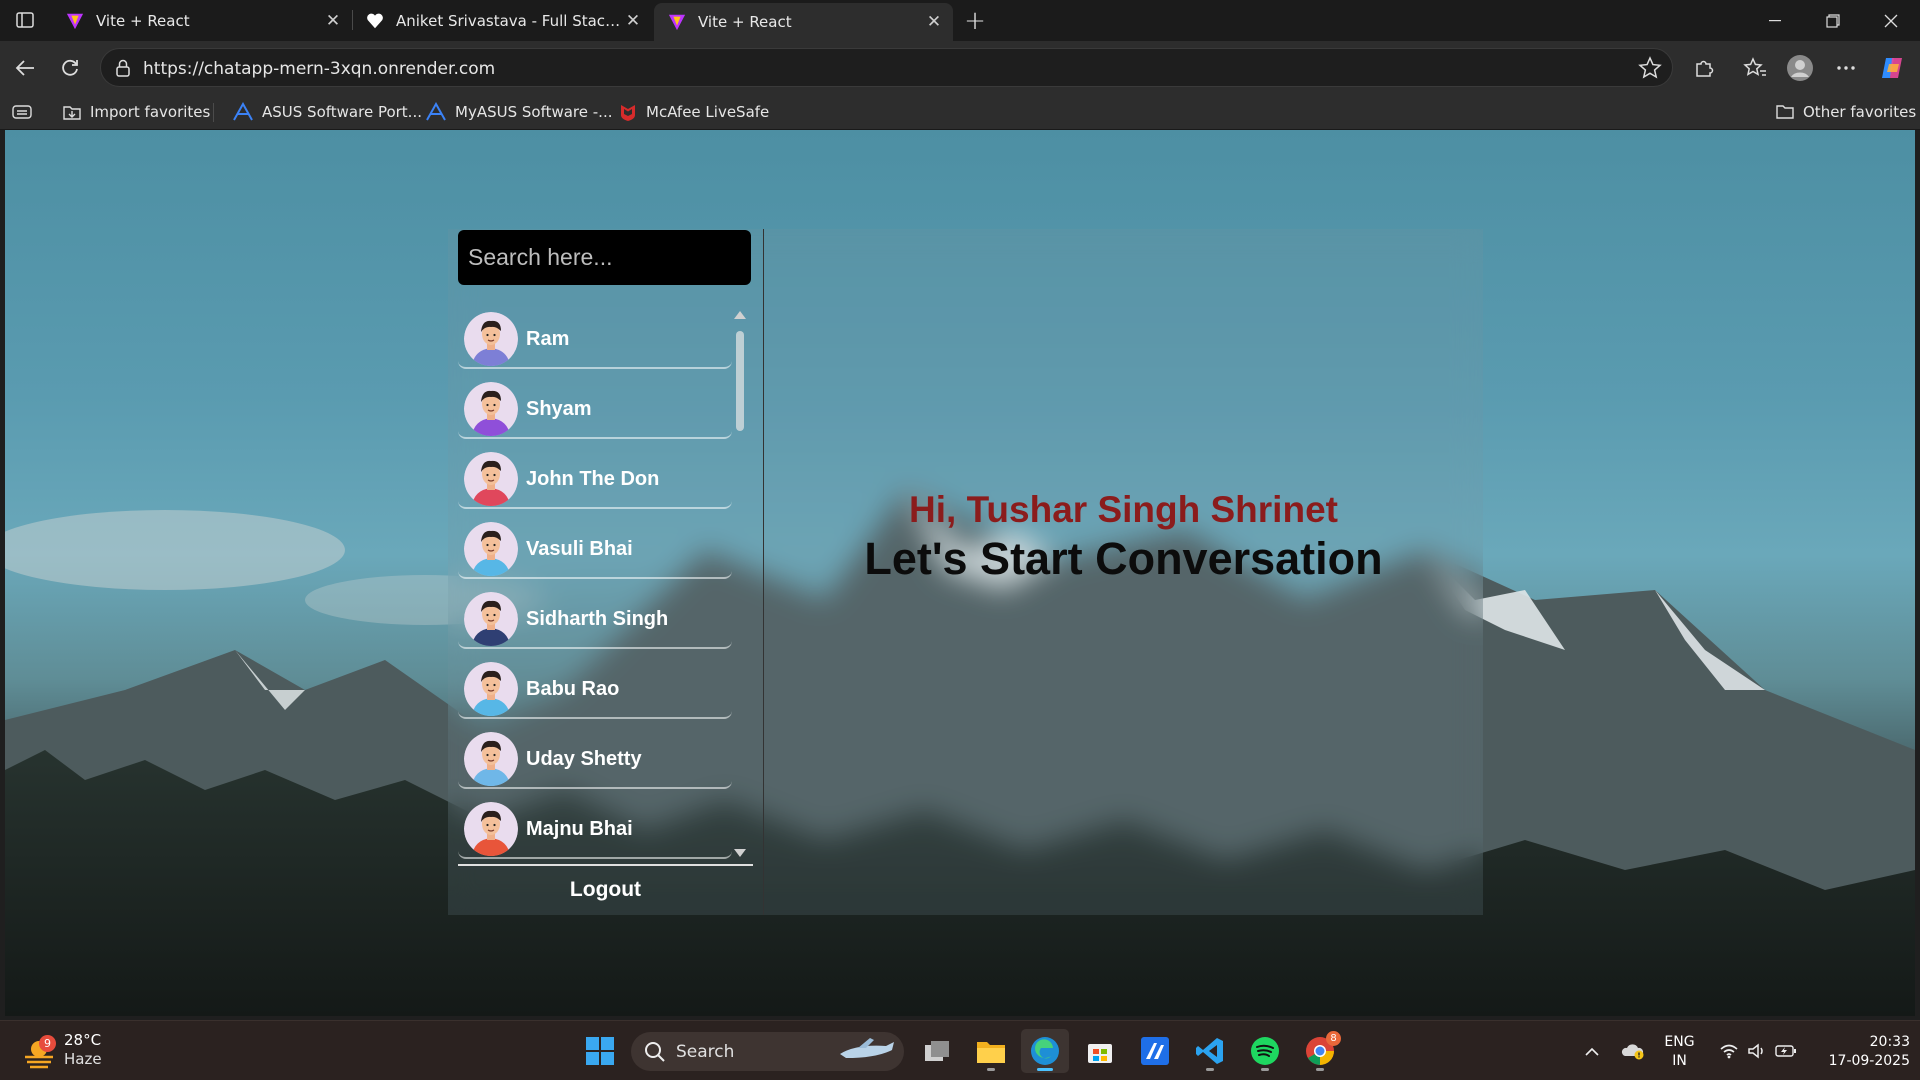  I want to click on taskbar-search: Search, so click(767, 1051).